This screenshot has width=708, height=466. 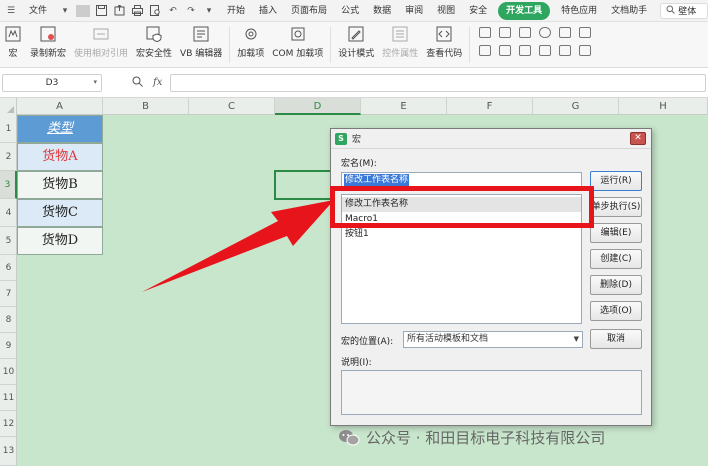 What do you see at coordinates (491, 392) in the screenshot?
I see `description-box` at bounding box center [491, 392].